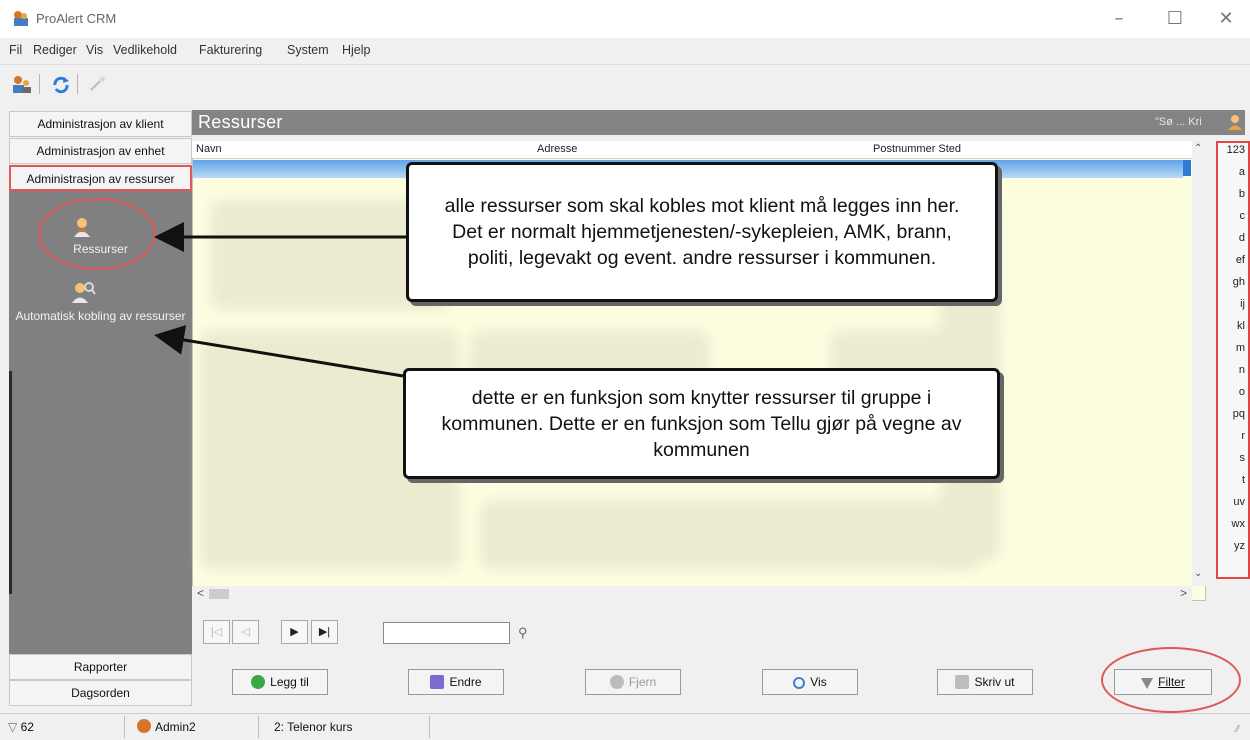 The width and height of the screenshot is (1250, 740). Describe the element at coordinates (1233, 546) in the screenshot. I see `alpha-yz: yz` at that location.